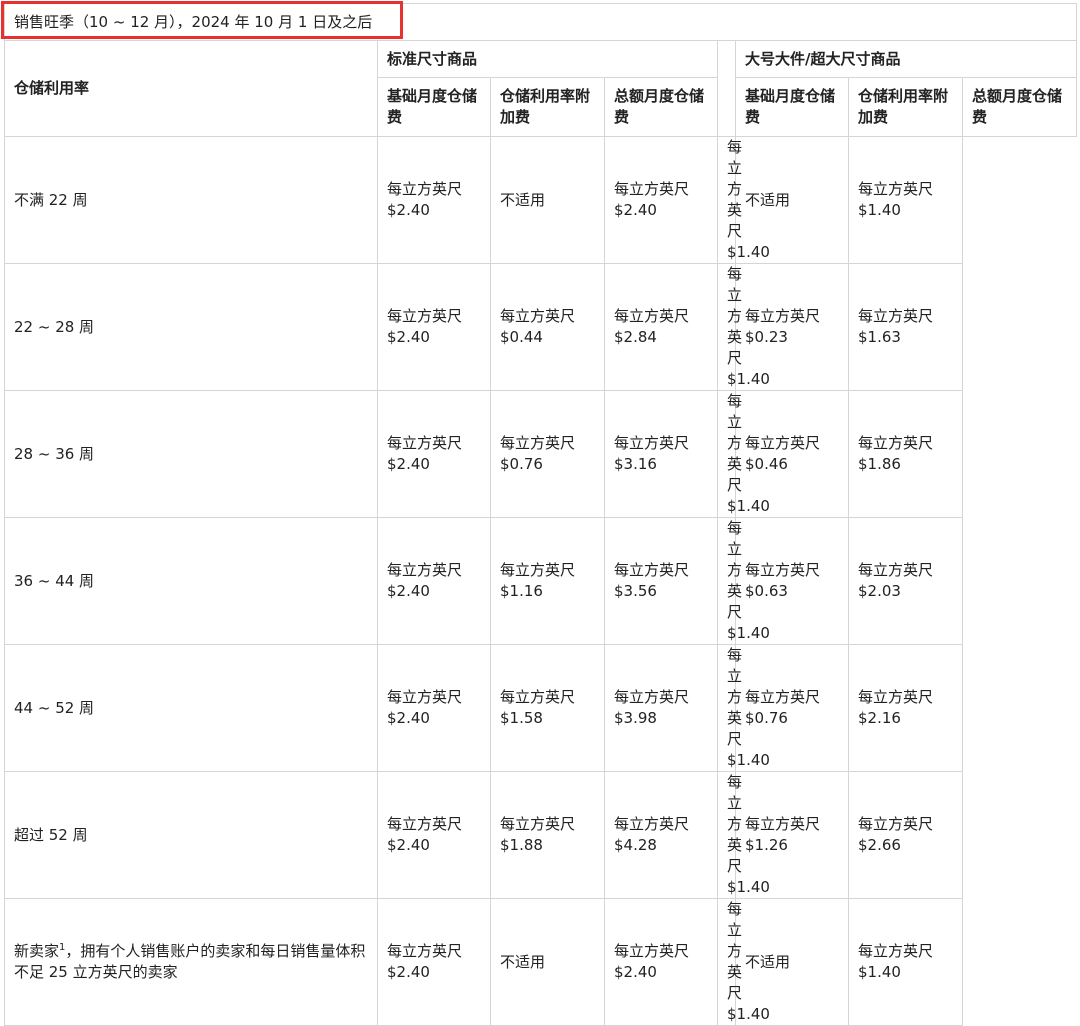 This screenshot has width=1080, height=1026. I want to click on new-seller-std-surcharge: 不适用, so click(547, 962).